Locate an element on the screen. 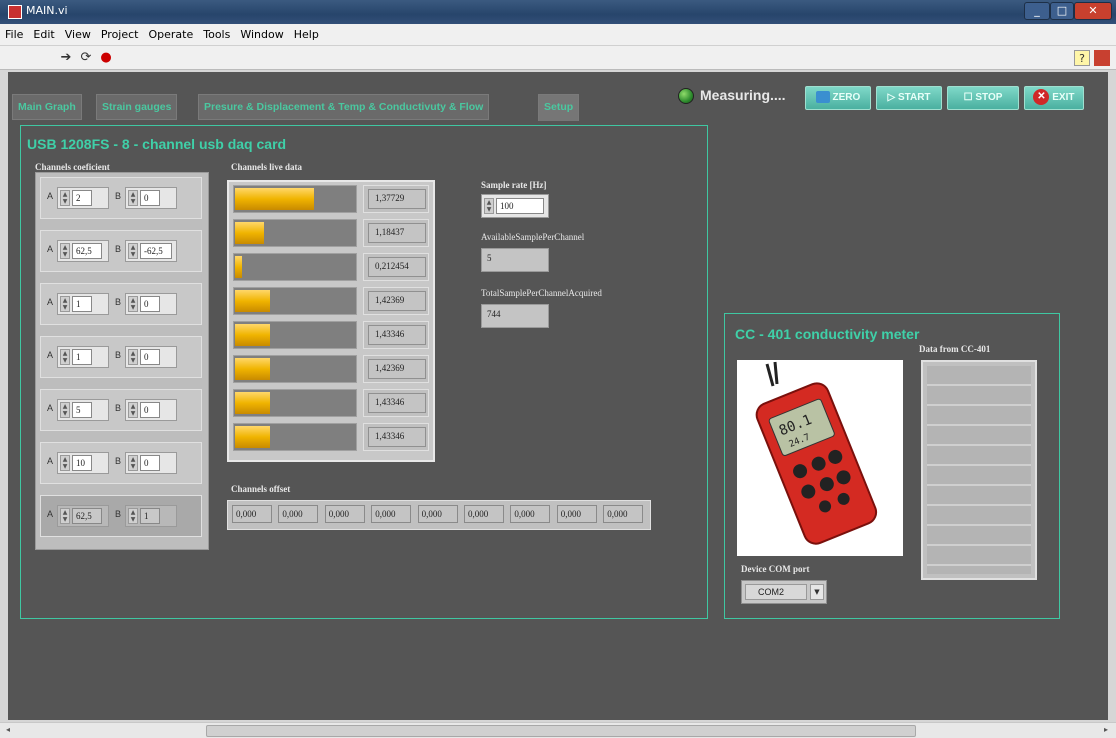 The image size is (1116, 738). sample-rate-value: 100 is located at coordinates (520, 206).